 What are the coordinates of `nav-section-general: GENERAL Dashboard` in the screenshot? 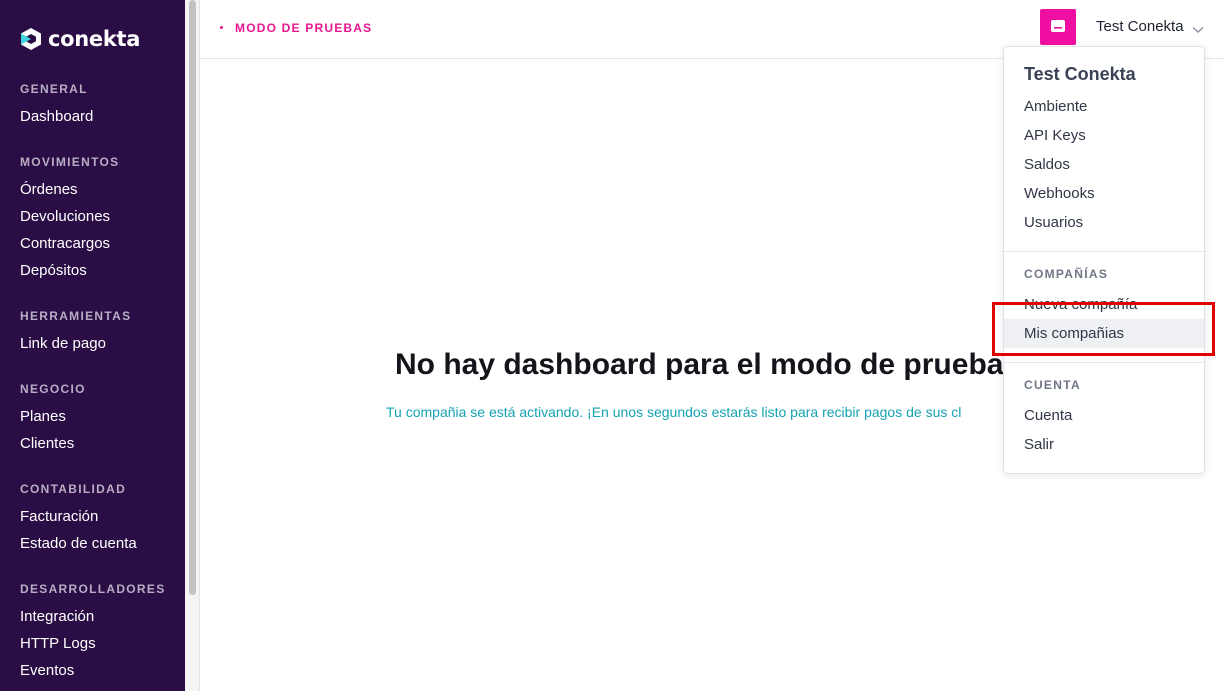 It's located at (56, 105).